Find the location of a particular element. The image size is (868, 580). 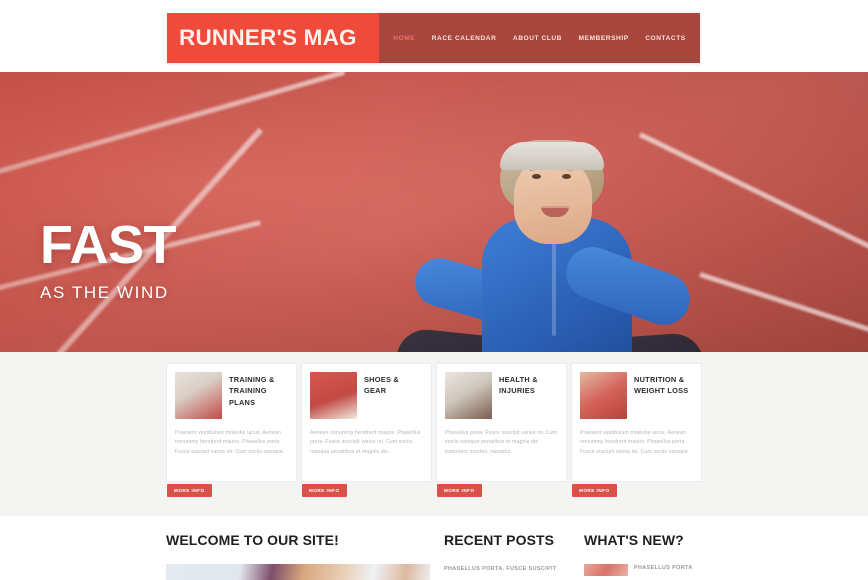

nav-item-home: HOME is located at coordinates (404, 38).